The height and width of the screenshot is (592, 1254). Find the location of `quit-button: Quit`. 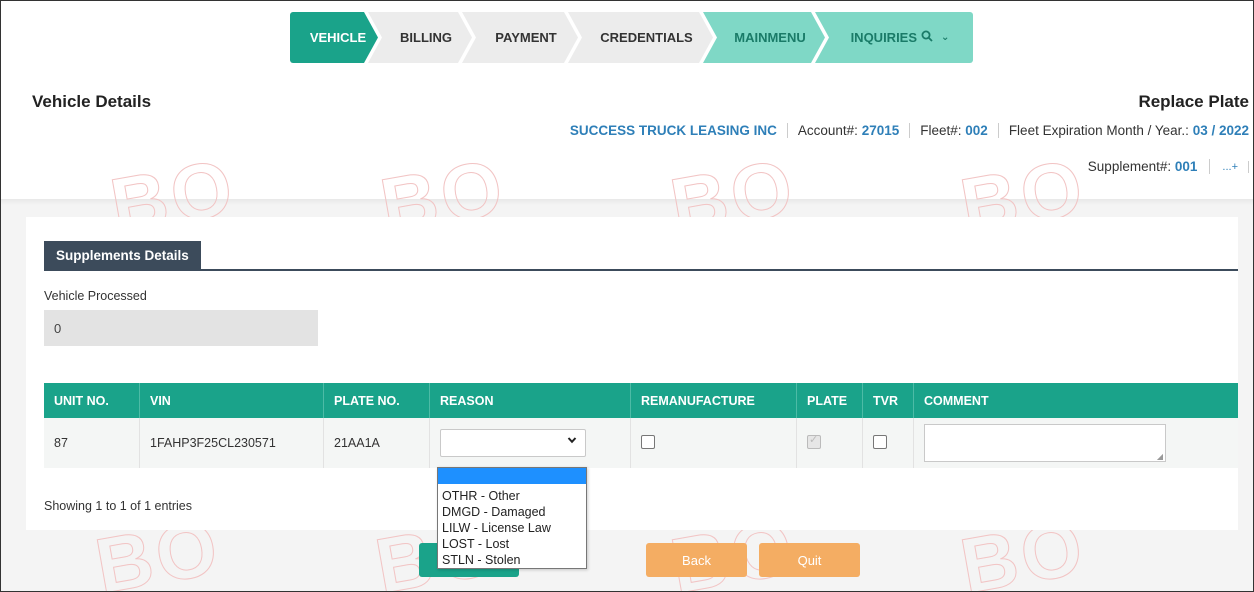

quit-button: Quit is located at coordinates (809, 560).